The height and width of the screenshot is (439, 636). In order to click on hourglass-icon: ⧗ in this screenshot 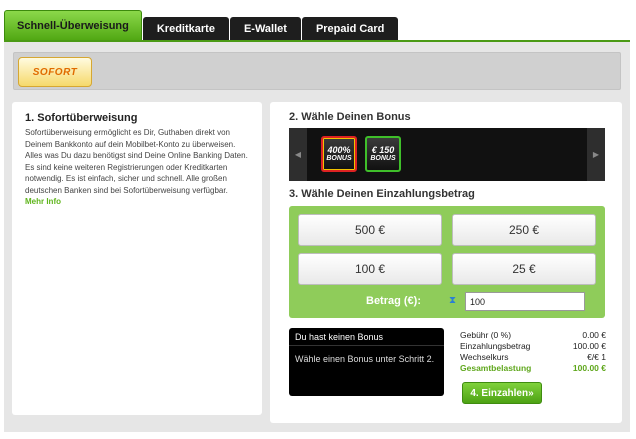, I will do `click(453, 300)`.